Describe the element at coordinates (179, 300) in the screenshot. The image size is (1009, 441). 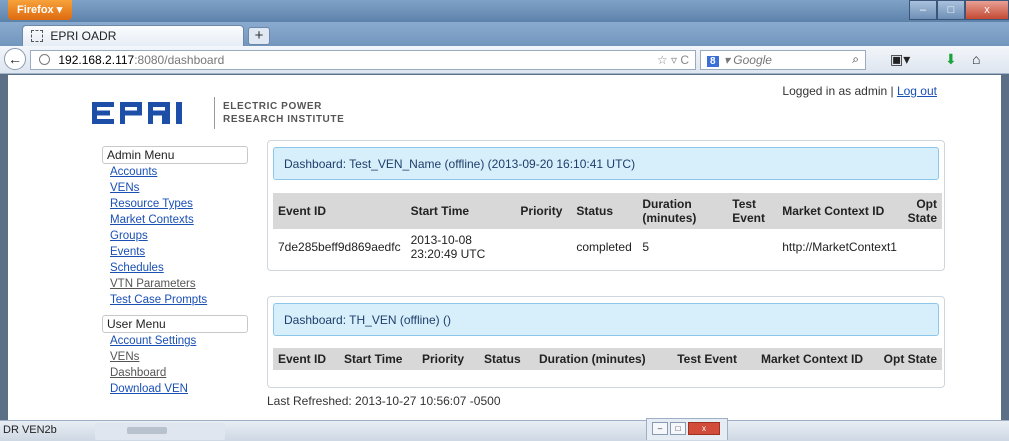
I see `admin-menu-item-test-case-prompts: Test Case Prompts` at that location.